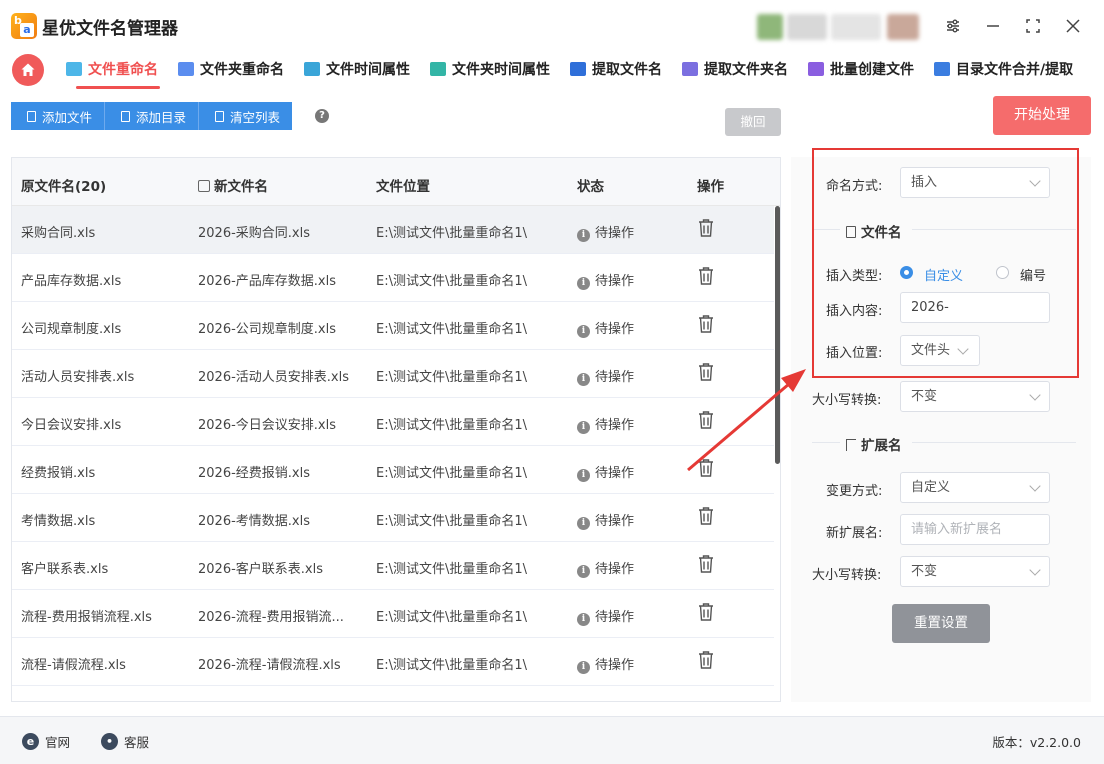 The height and width of the screenshot is (764, 1104). What do you see at coordinates (854, 353) in the screenshot?
I see `insert-position-label: 插入位置:` at bounding box center [854, 353].